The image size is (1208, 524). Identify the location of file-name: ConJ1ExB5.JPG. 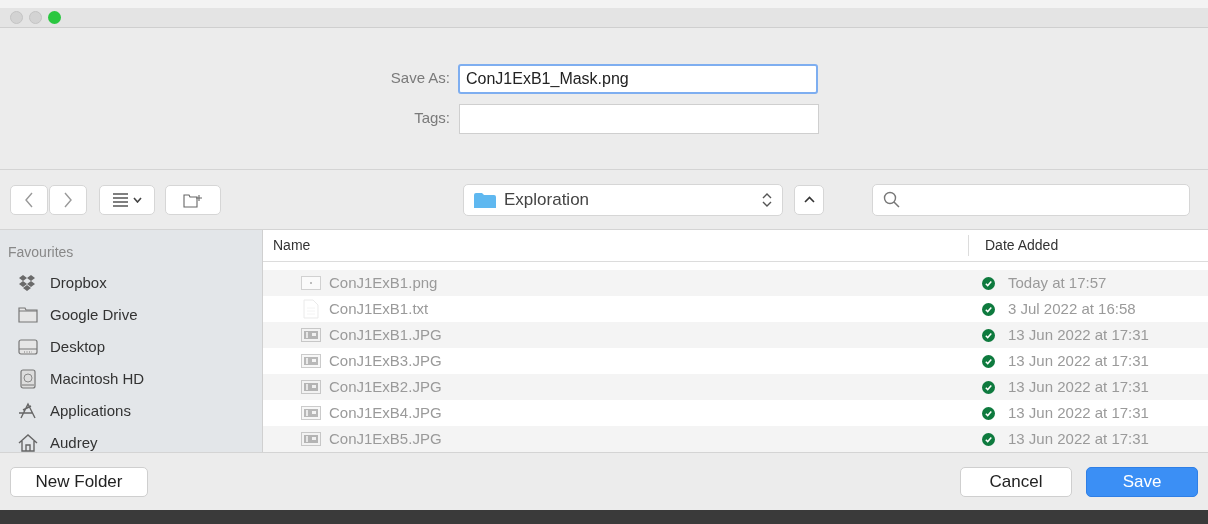
(385, 438).